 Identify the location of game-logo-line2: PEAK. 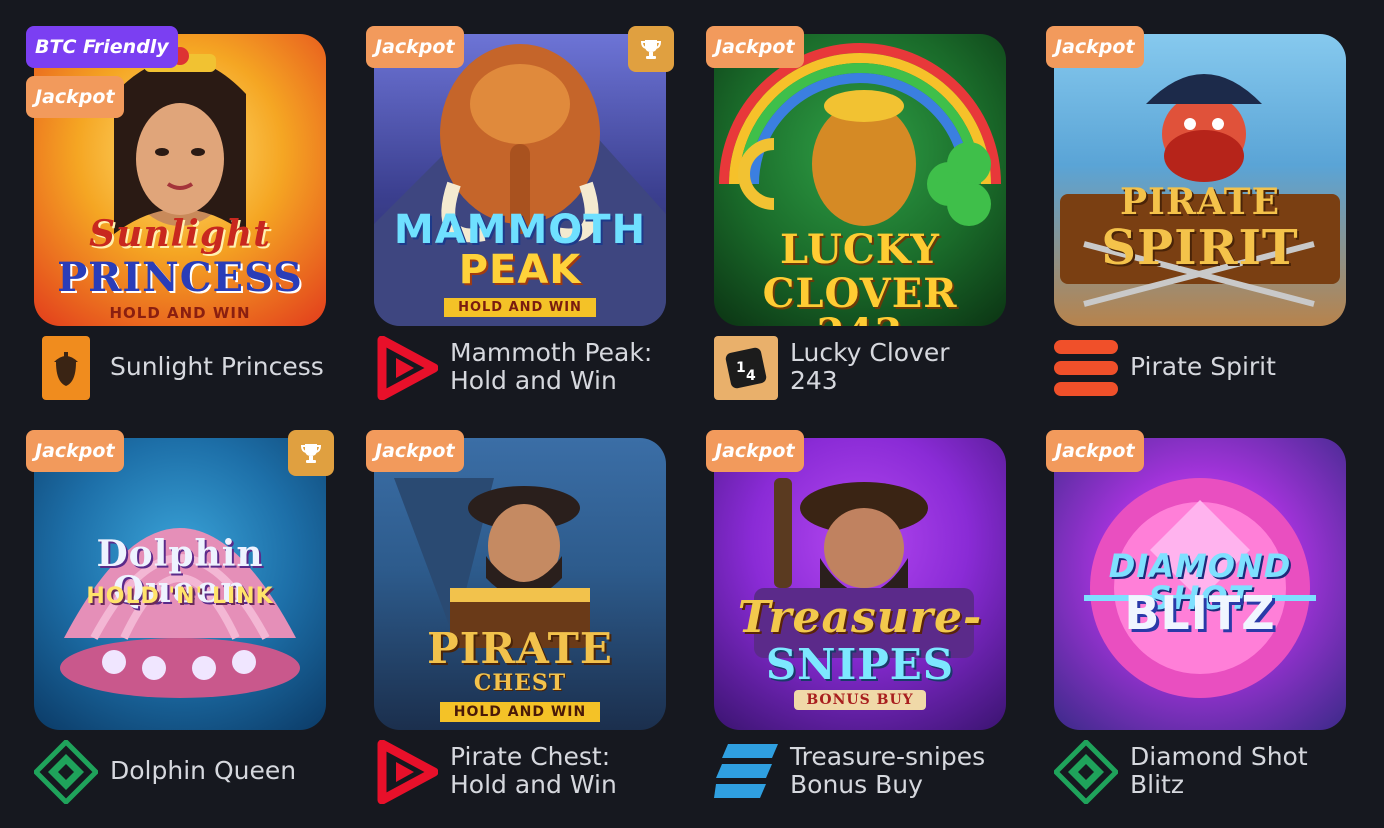
(520, 270).